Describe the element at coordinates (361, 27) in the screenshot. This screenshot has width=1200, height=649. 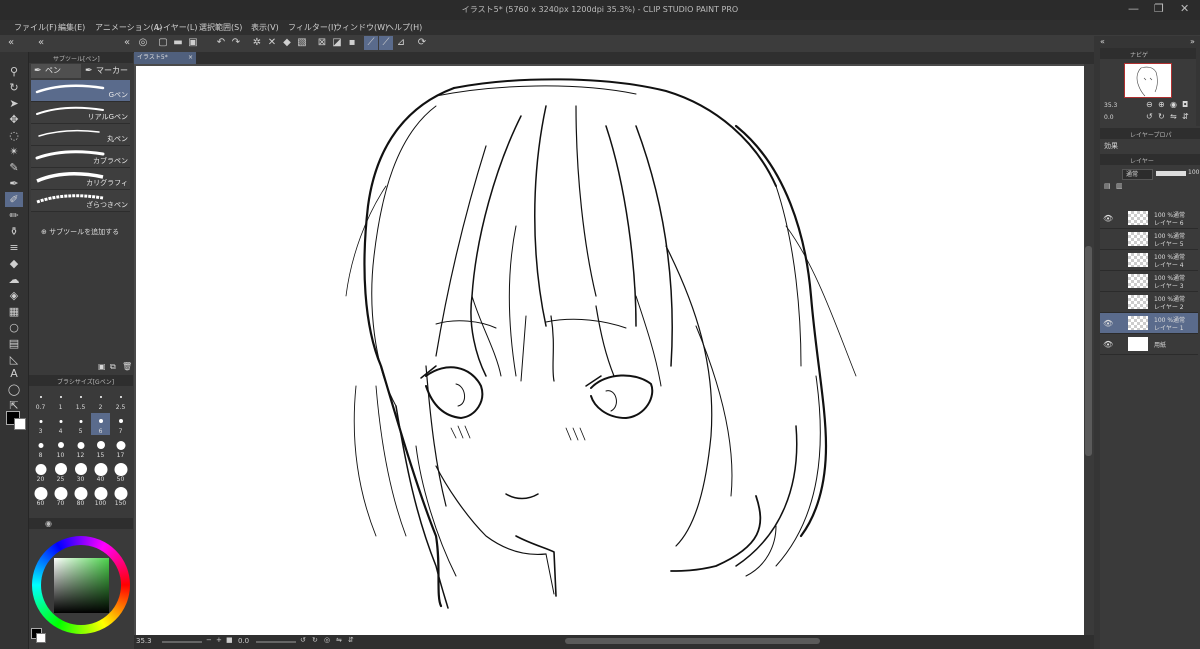
I see `menu-window: ウィンドウ(W)` at that location.